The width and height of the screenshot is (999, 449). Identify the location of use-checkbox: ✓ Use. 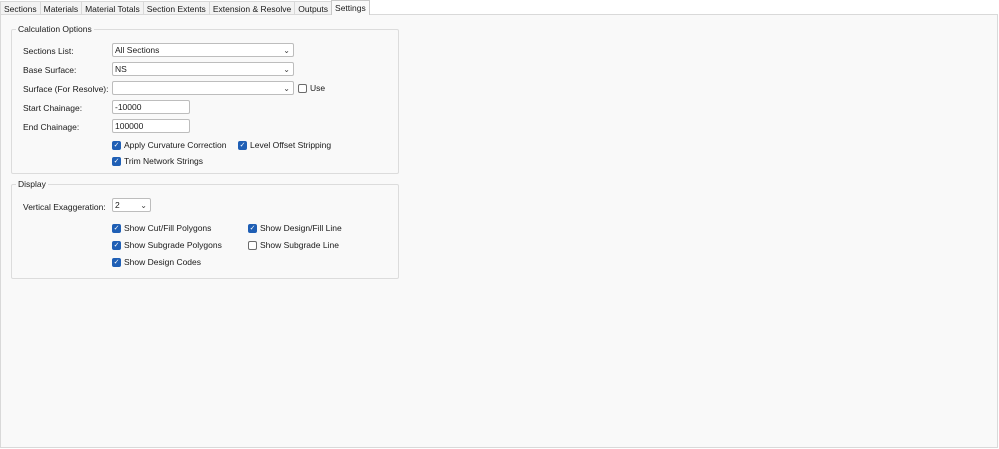
(311, 88).